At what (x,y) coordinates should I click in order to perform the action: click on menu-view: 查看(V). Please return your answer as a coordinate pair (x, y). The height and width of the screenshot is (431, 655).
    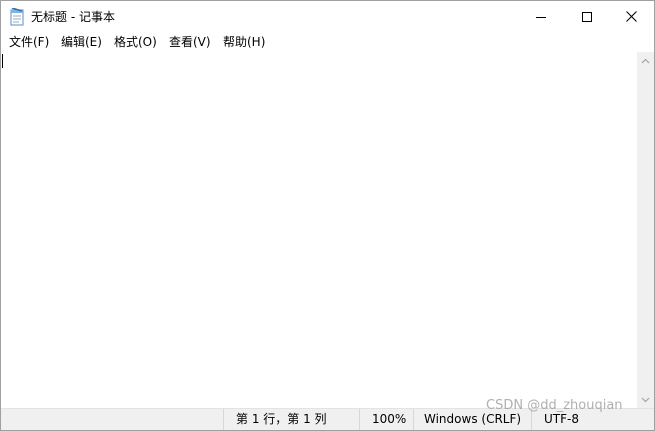
    Looking at the image, I should click on (190, 42).